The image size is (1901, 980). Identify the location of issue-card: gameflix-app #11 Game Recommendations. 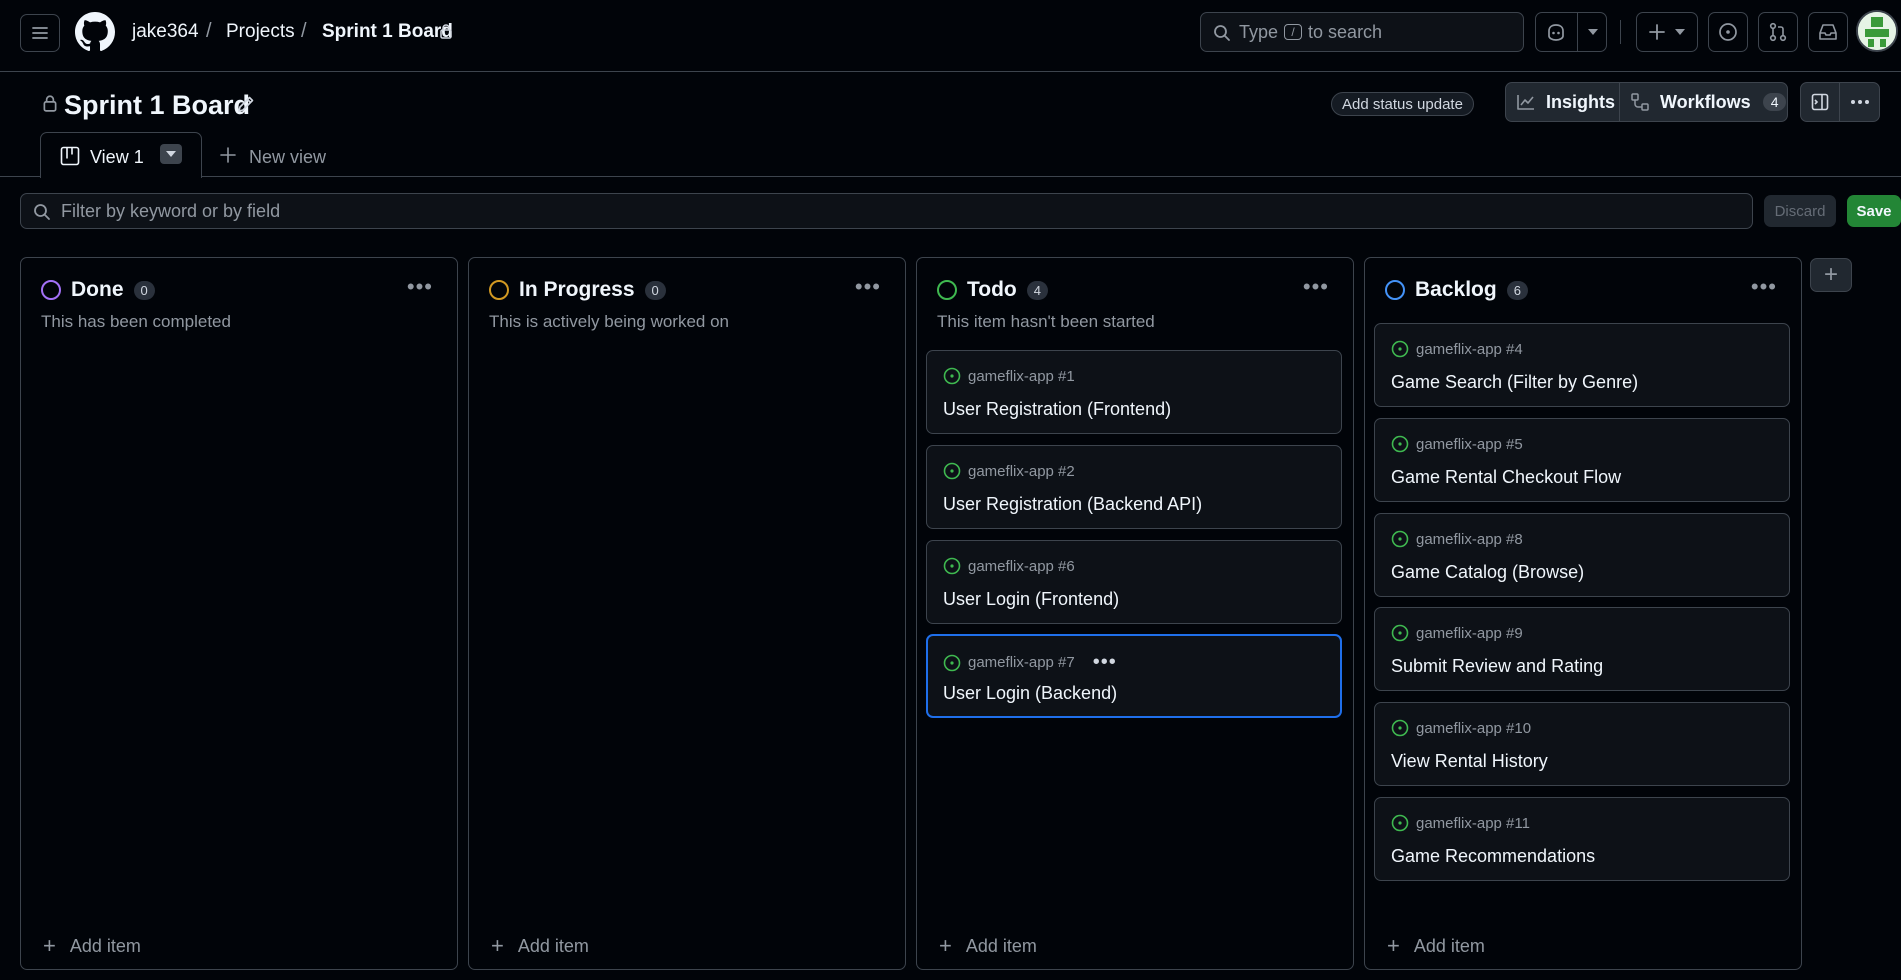
(1582, 839).